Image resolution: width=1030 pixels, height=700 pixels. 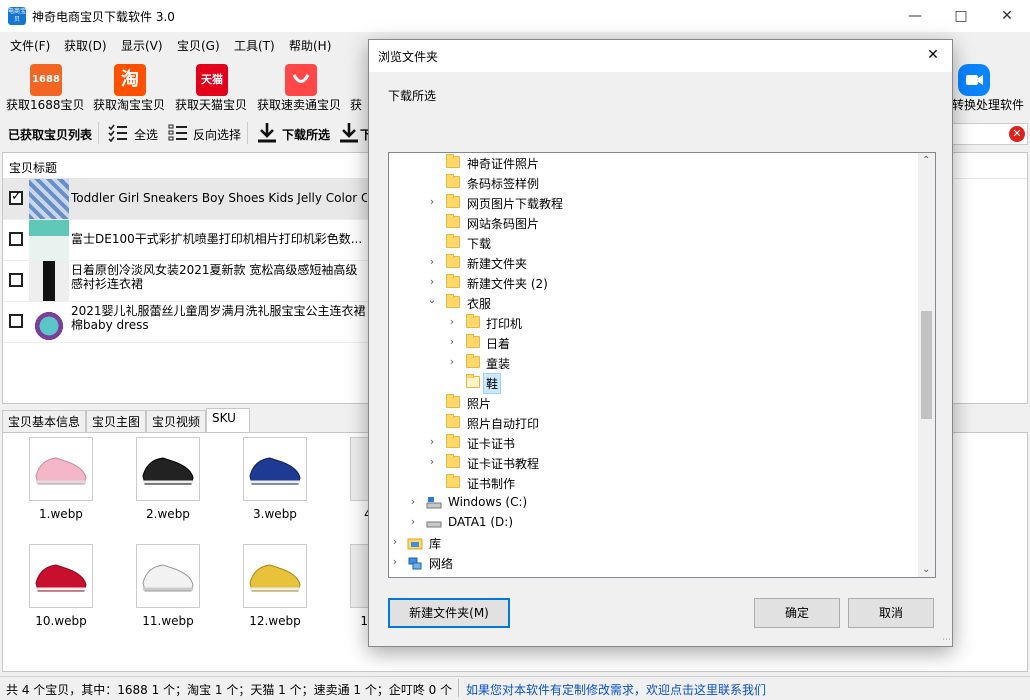 What do you see at coordinates (61, 594) in the screenshot?
I see `sku-item: 10.webp` at bounding box center [61, 594].